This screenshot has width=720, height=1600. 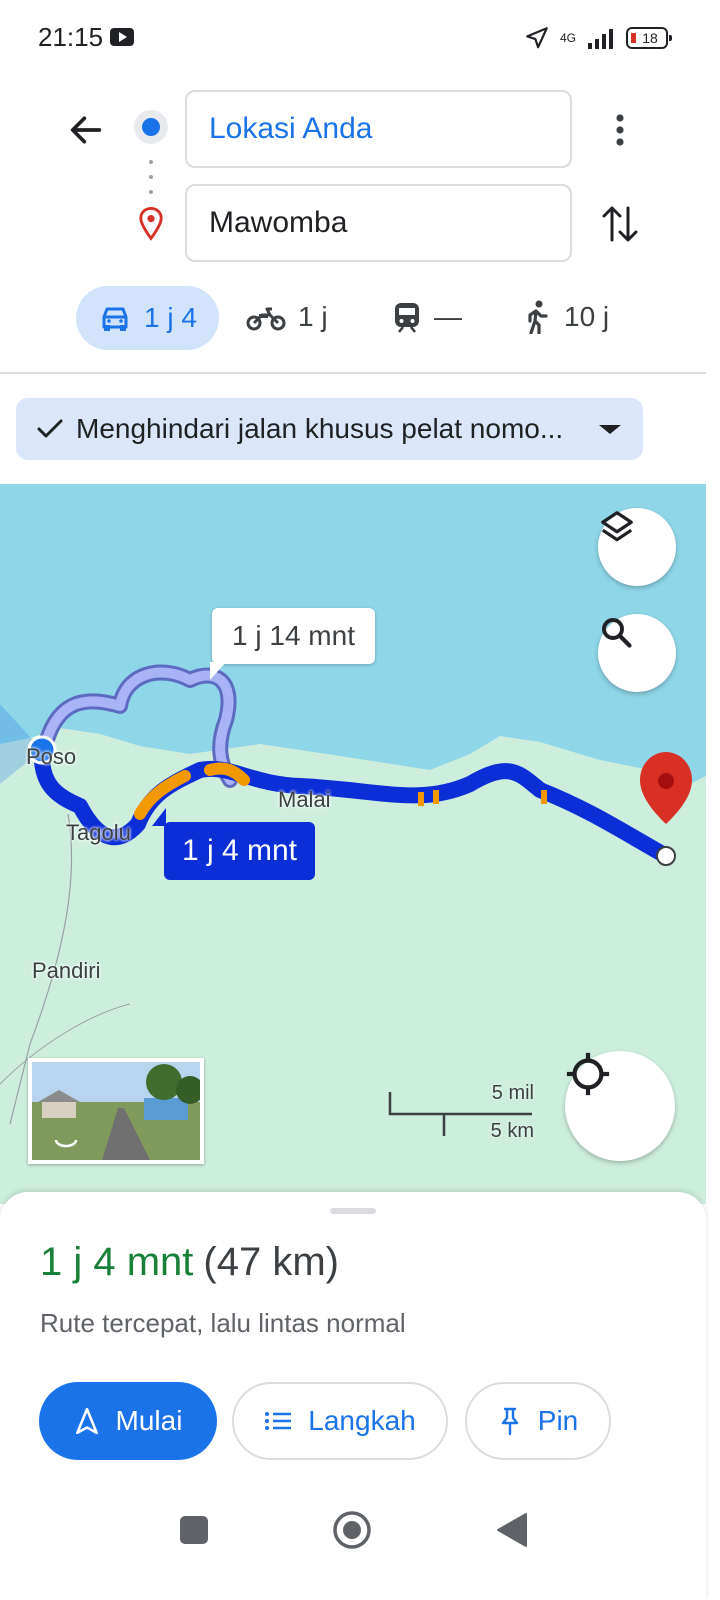 I want to click on sheet-drag-handle, so click(x=353, y=1211).